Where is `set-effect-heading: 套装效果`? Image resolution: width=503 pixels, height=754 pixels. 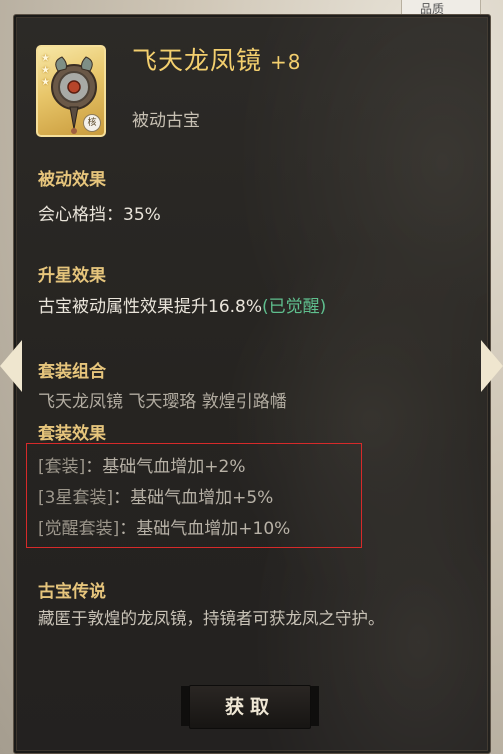
set-effect-heading: 套装效果 is located at coordinates (72, 434).